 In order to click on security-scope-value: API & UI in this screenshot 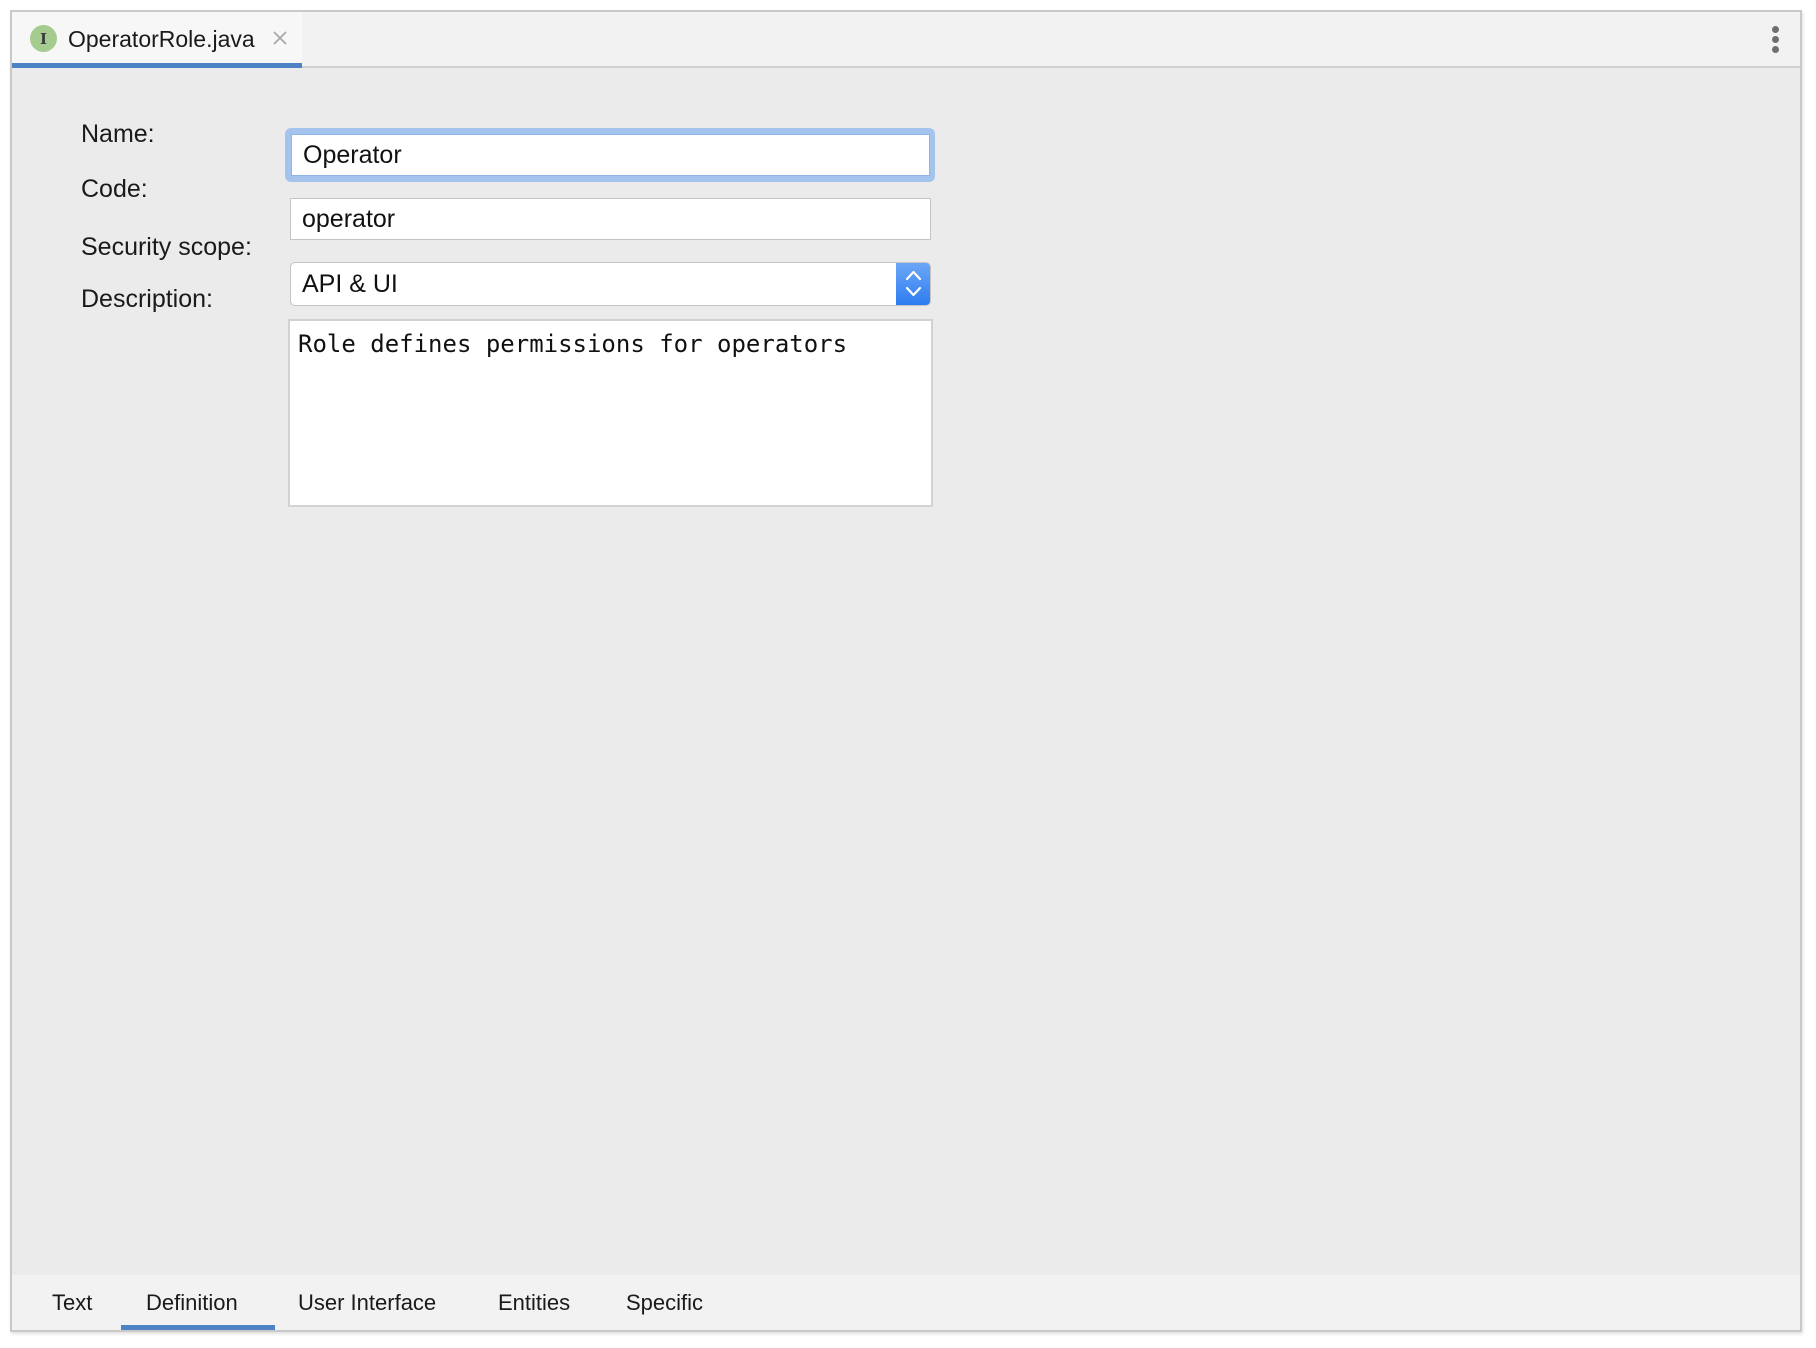, I will do `click(350, 283)`.